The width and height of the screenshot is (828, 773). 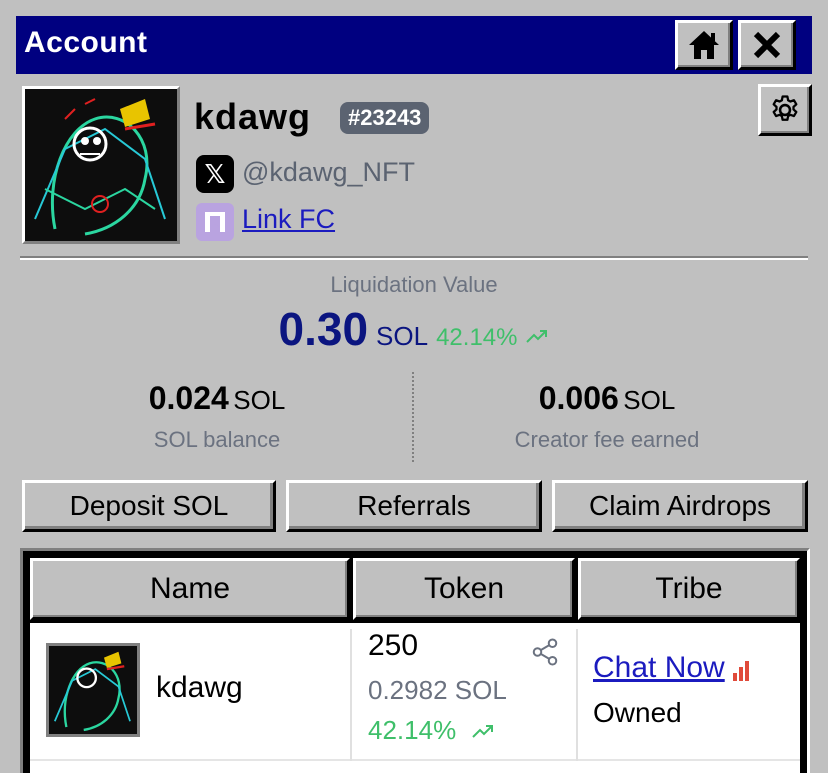 What do you see at coordinates (215, 174) in the screenshot?
I see `x-logo-icon: 𝕏` at bounding box center [215, 174].